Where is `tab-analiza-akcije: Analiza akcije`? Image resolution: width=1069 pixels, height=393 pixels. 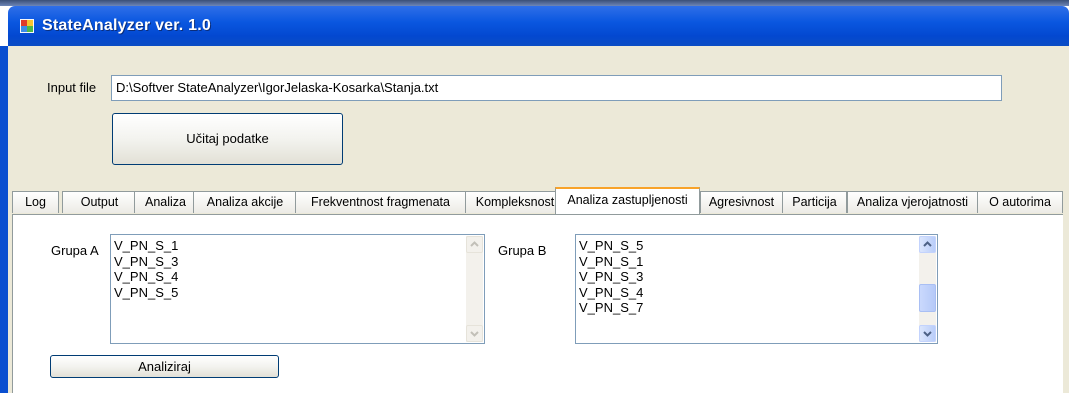 tab-analiza-akcije: Analiza akcije is located at coordinates (245, 202).